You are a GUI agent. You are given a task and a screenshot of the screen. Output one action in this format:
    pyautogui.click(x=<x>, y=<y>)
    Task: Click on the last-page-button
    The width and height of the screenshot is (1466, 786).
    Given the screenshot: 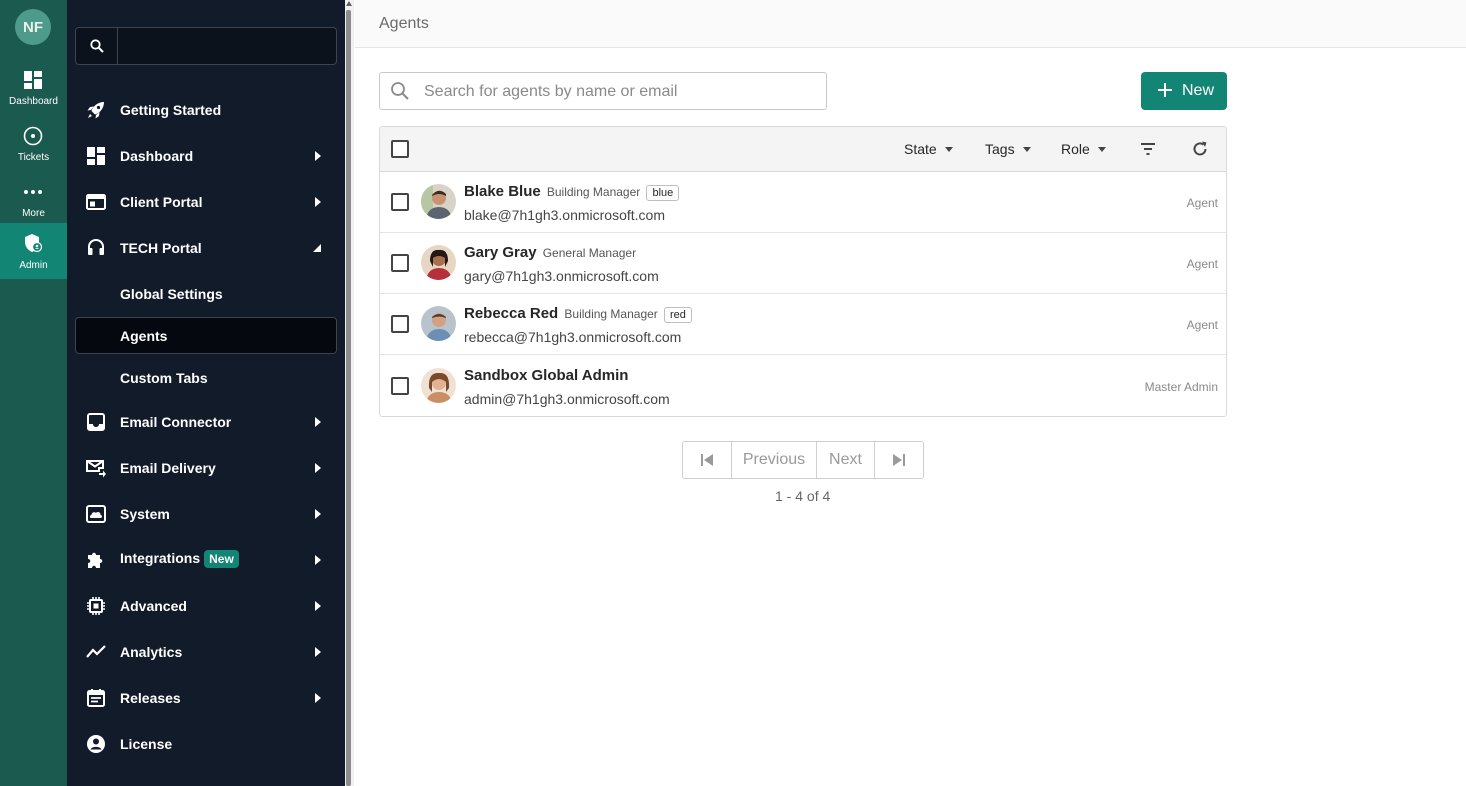 What is the action you would take?
    pyautogui.click(x=899, y=460)
    